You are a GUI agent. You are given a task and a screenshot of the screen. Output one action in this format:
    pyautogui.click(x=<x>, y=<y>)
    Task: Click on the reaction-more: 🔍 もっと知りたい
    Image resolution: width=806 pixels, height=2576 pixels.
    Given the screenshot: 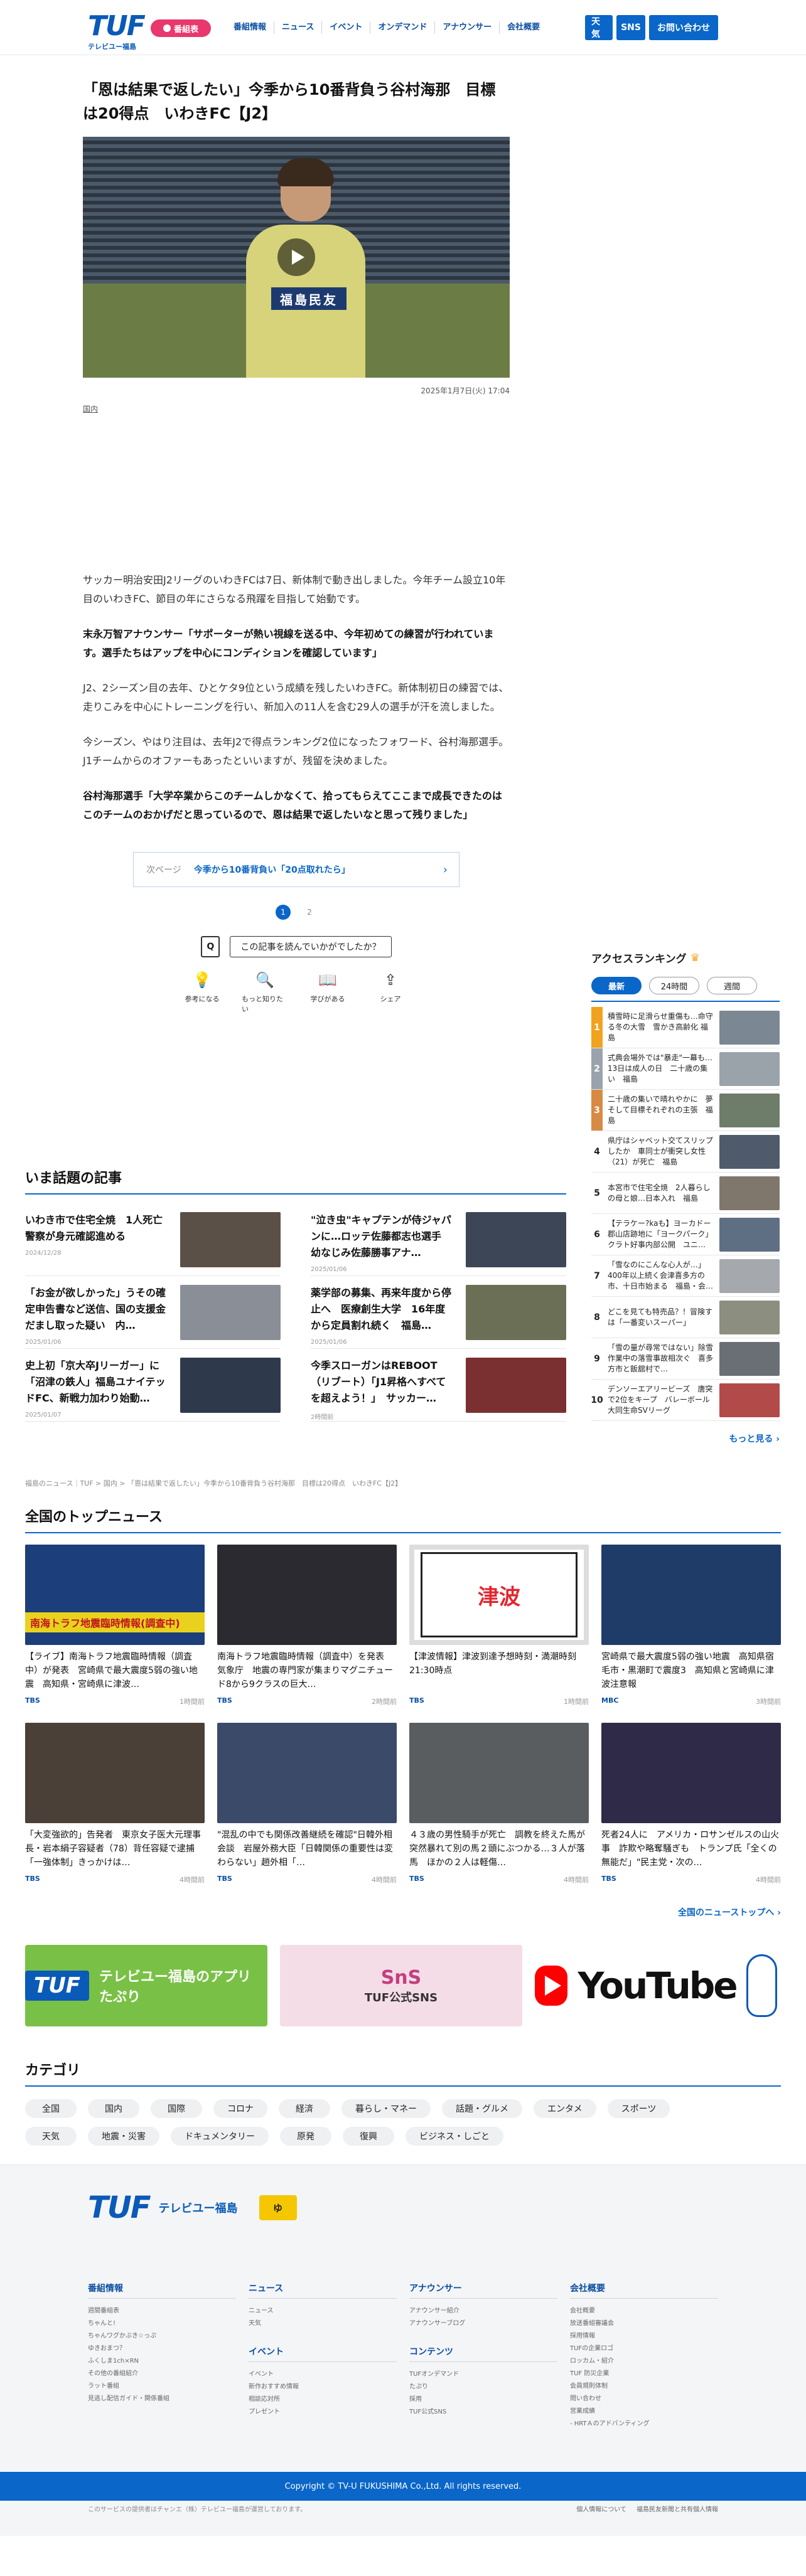 What is the action you would take?
    pyautogui.click(x=265, y=992)
    